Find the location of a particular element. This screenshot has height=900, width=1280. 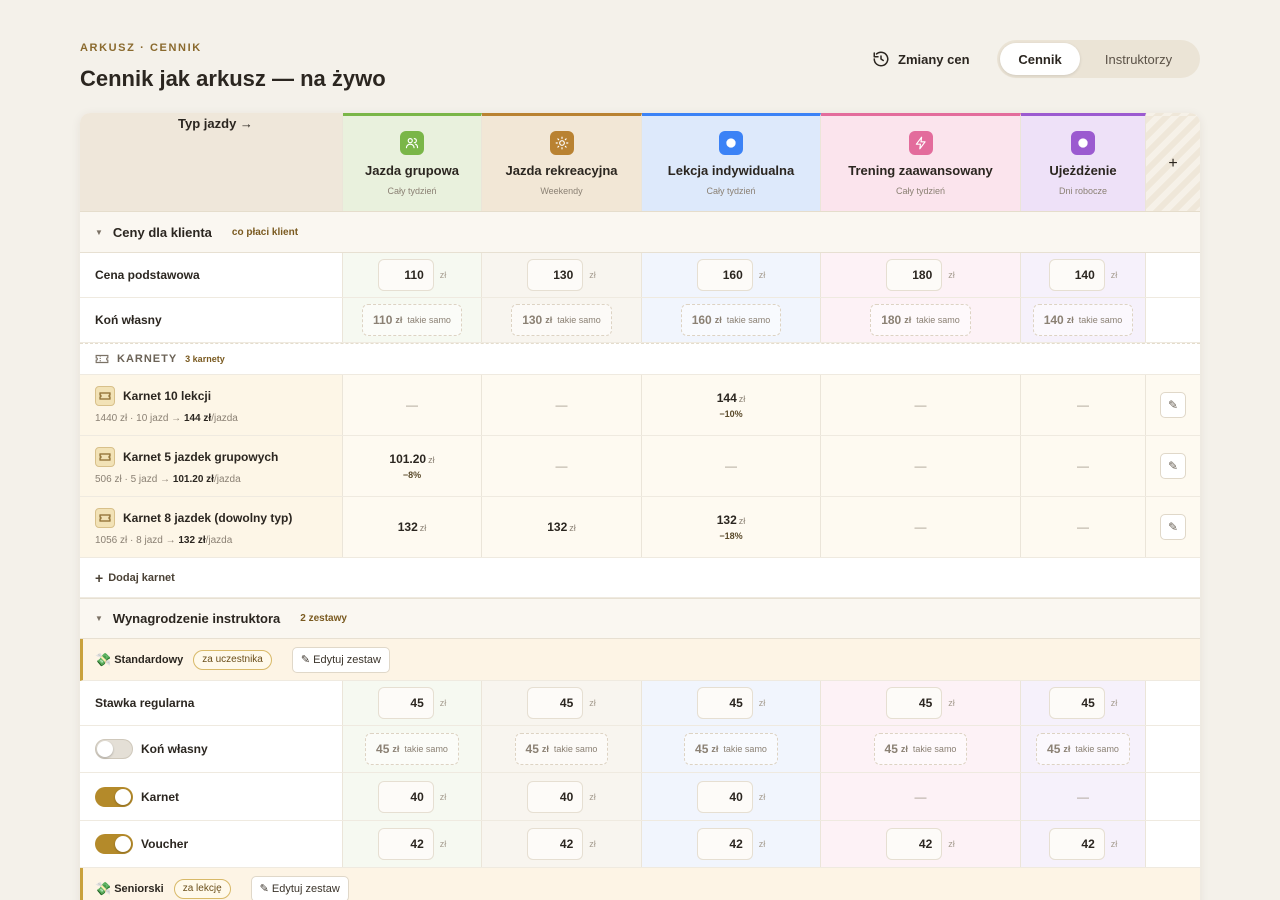

inherited-price: 180 zł takie samo is located at coordinates (920, 320).